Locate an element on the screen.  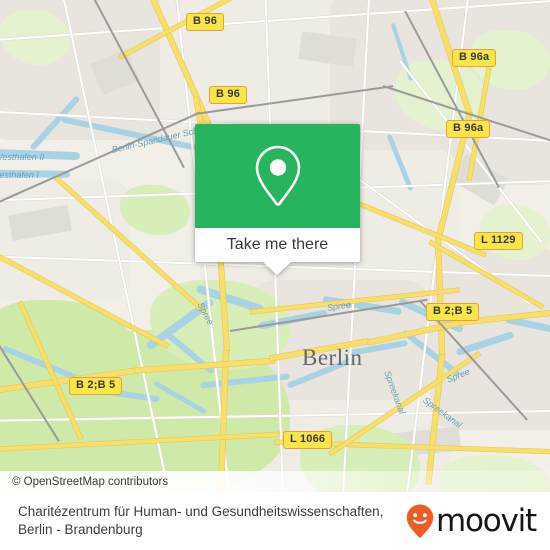
callout-pin-panel is located at coordinates (277, 176).